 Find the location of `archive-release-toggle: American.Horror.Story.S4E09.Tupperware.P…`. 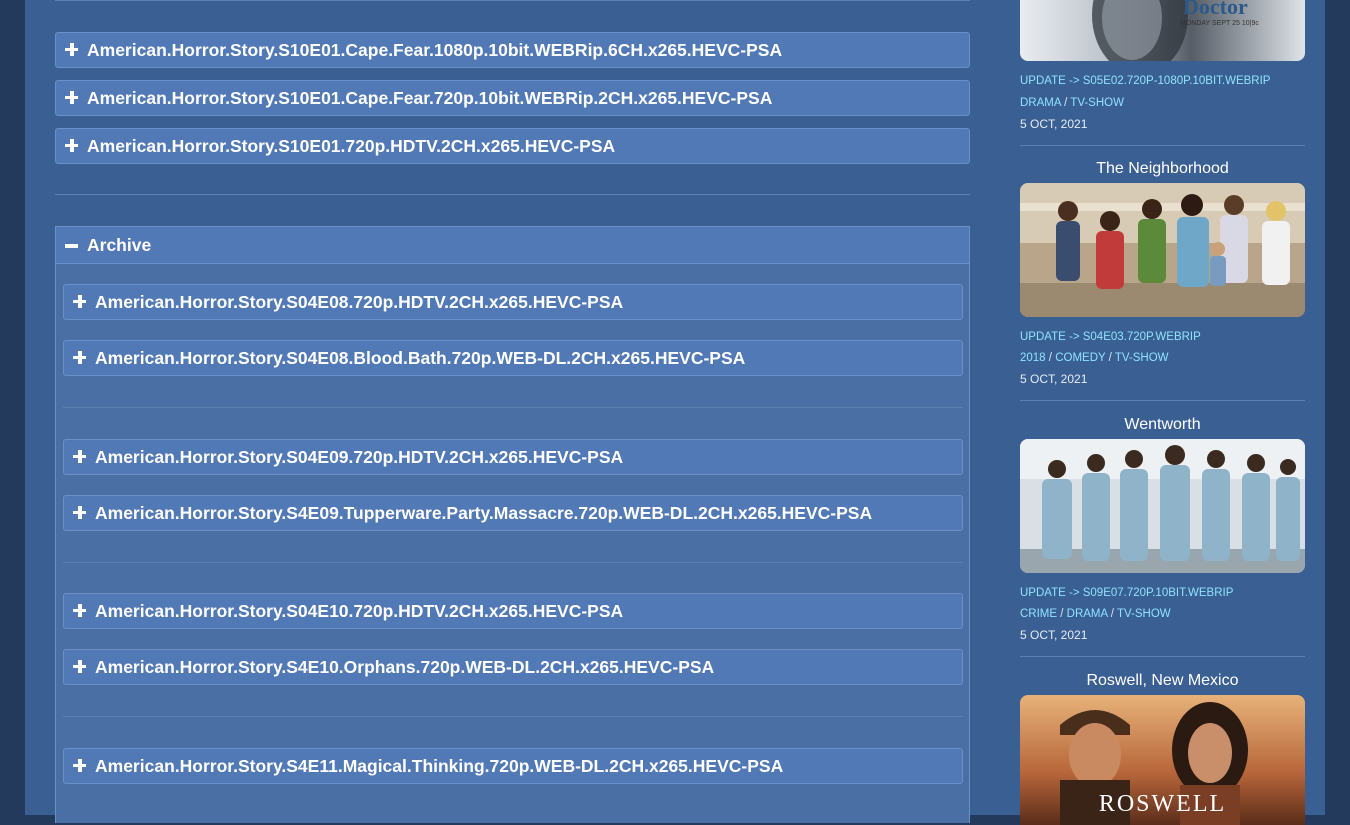

archive-release-toggle: American.Horror.Story.S4E09.Tupperware.P… is located at coordinates (513, 513).